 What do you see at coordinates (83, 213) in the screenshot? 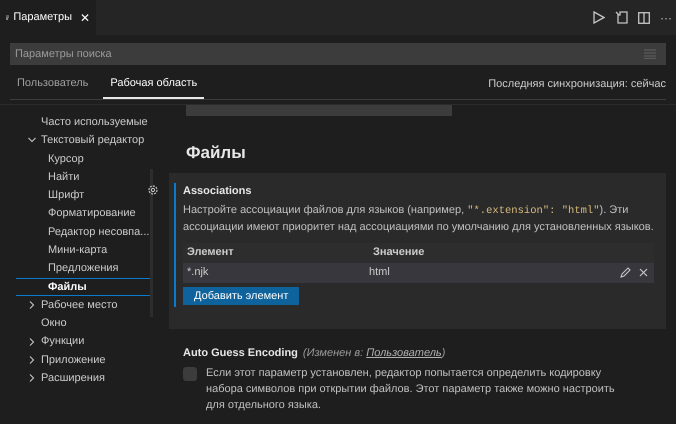
I see `tree-item: Форматирование` at bounding box center [83, 213].